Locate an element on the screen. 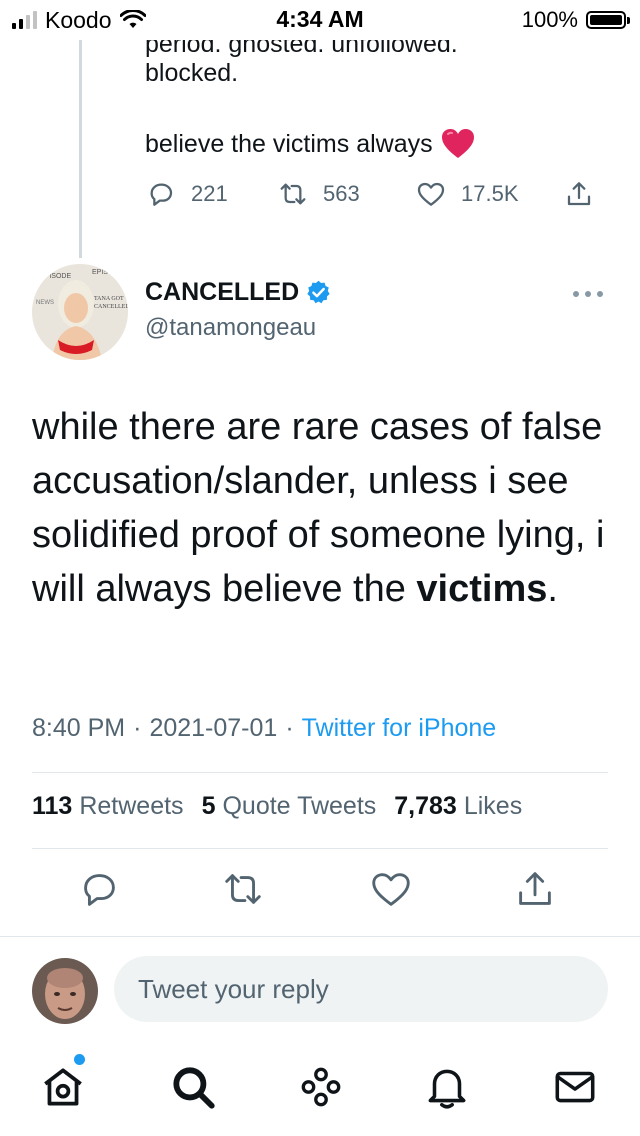  tweet-source-link: Twitter for iPhone is located at coordinates (399, 728).